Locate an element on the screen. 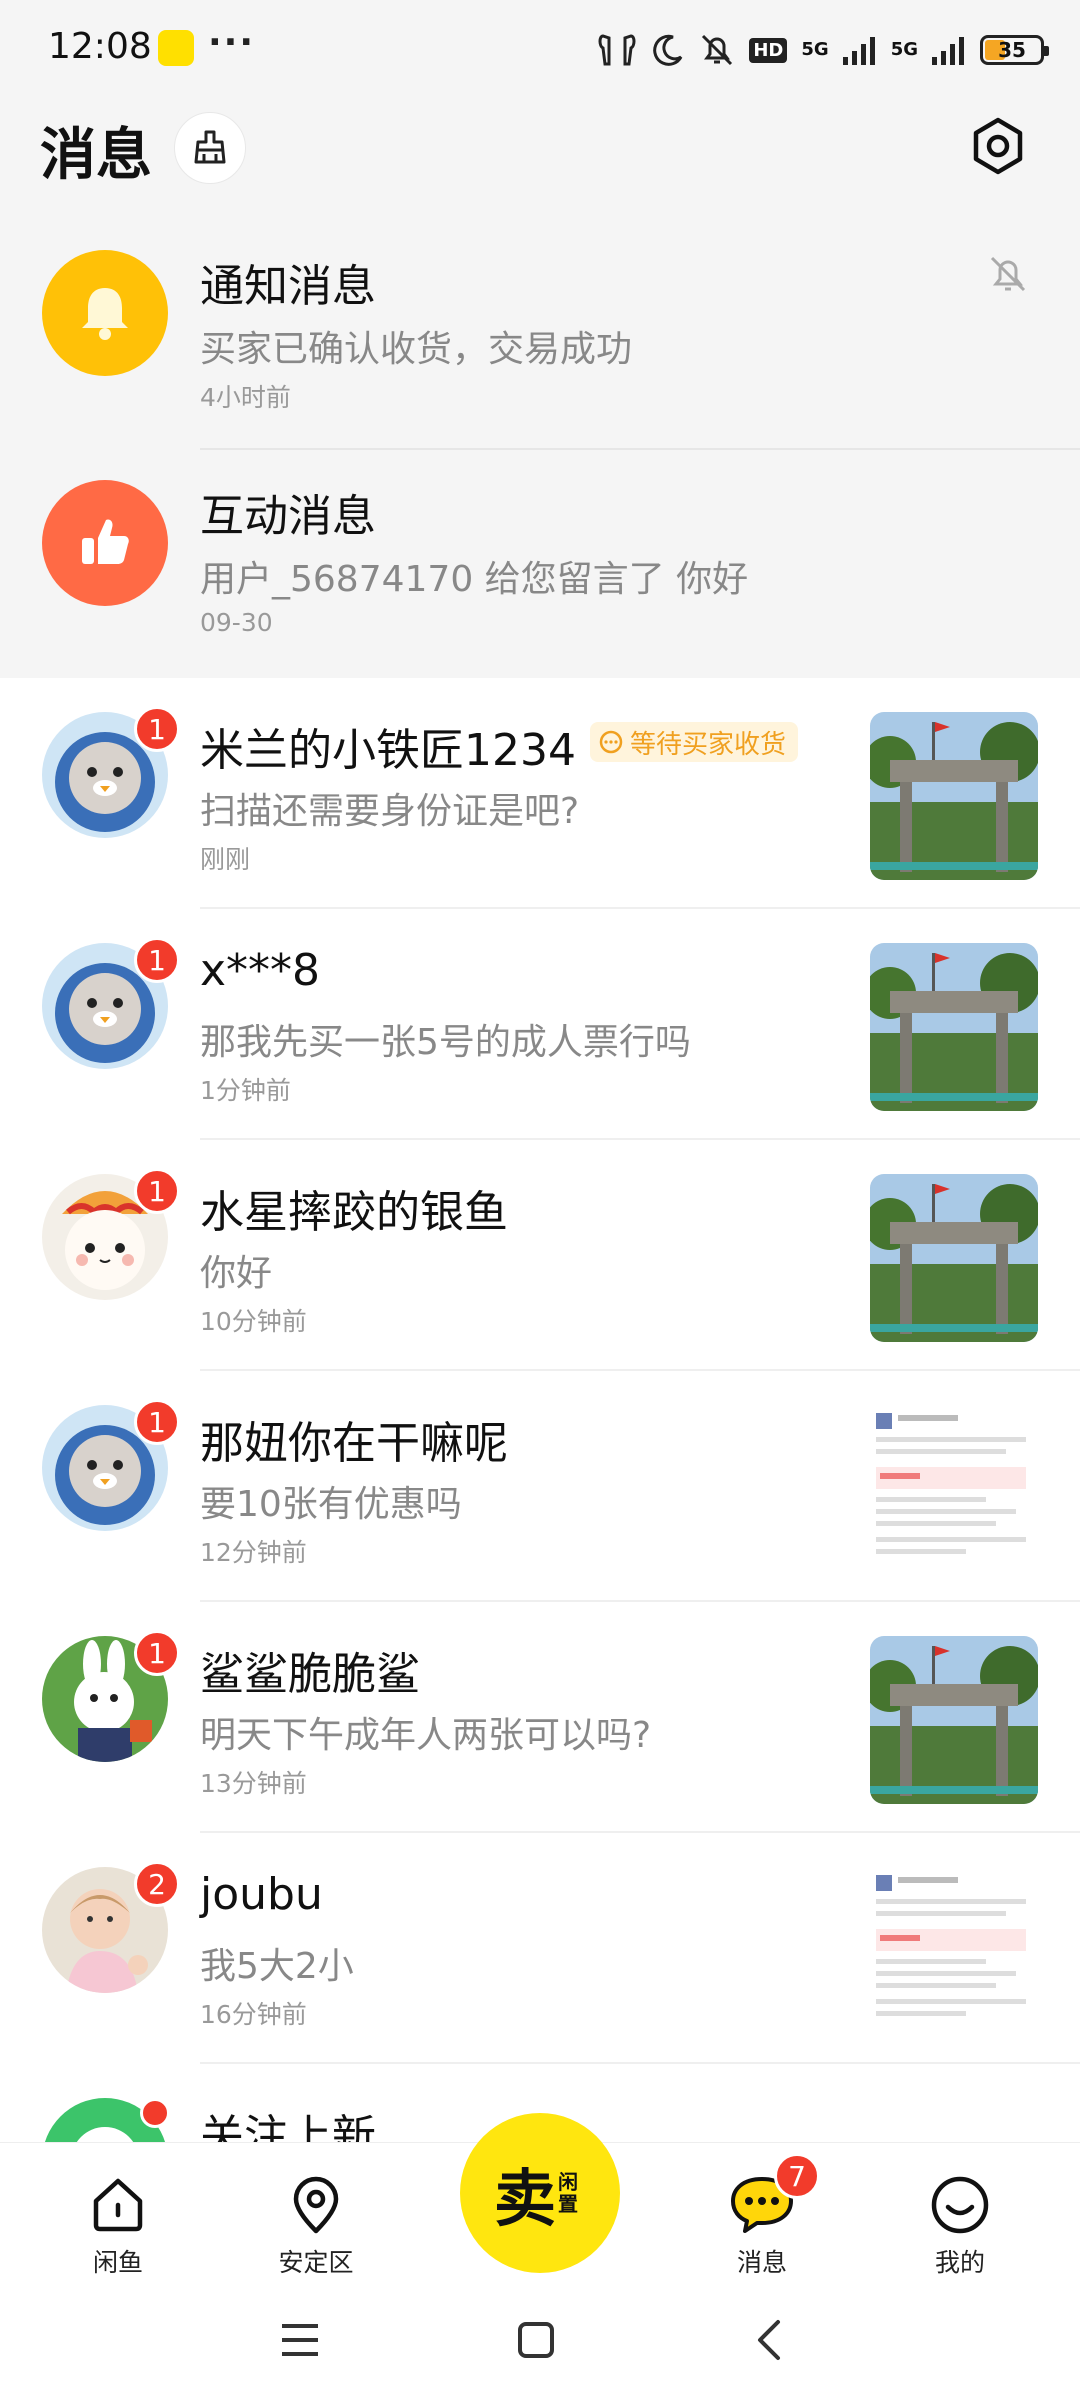 Image resolution: width=1080 pixels, height=2400 pixels. chat-message: 那我先买一张5号的成人票行吗 is located at coordinates (445, 1042).